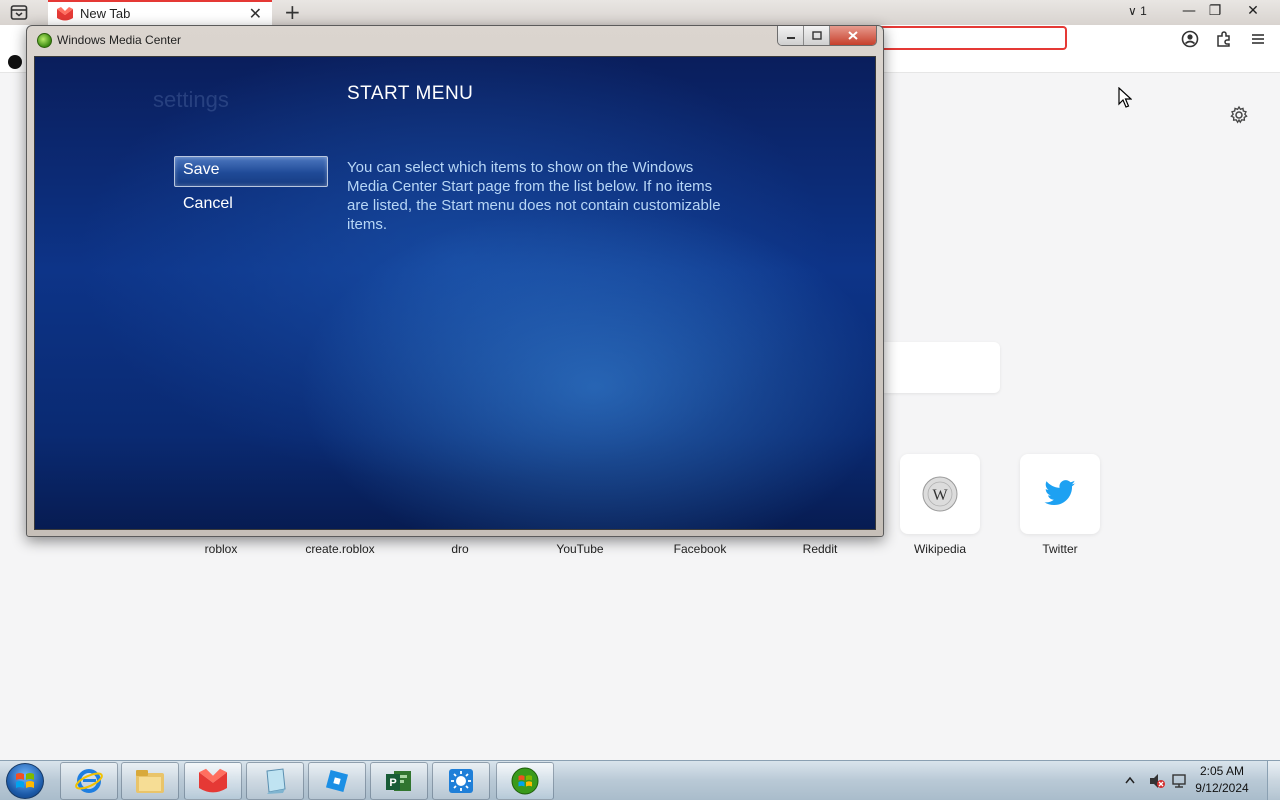 The image size is (1280, 800). I want to click on tab-new-tab: New Tab ✕, so click(160, 12).